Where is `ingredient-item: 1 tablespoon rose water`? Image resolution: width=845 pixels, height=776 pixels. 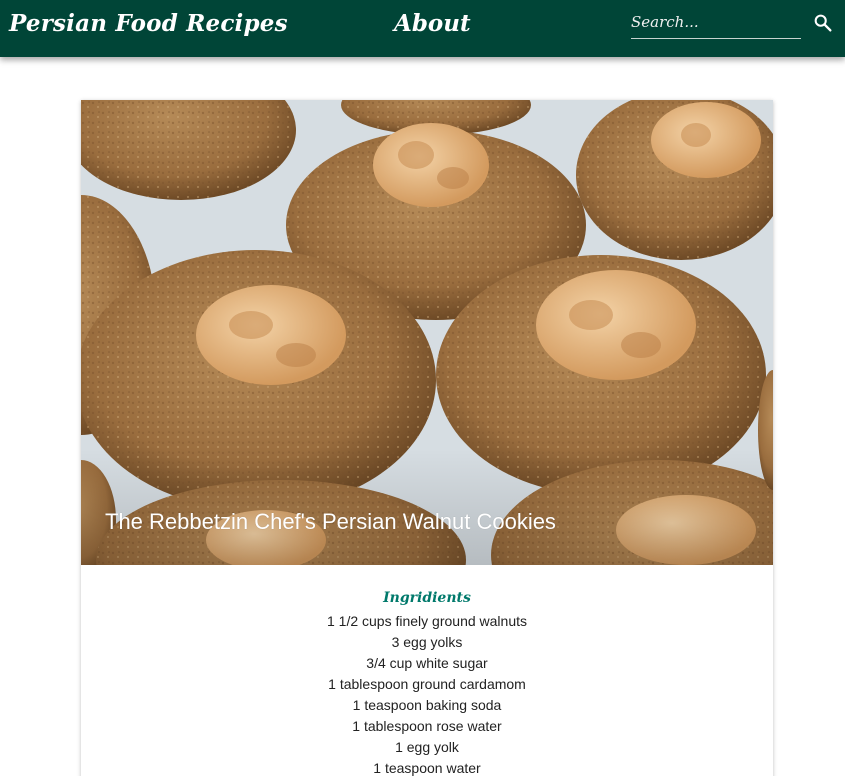 ingredient-item: 1 tablespoon rose water is located at coordinates (427, 726).